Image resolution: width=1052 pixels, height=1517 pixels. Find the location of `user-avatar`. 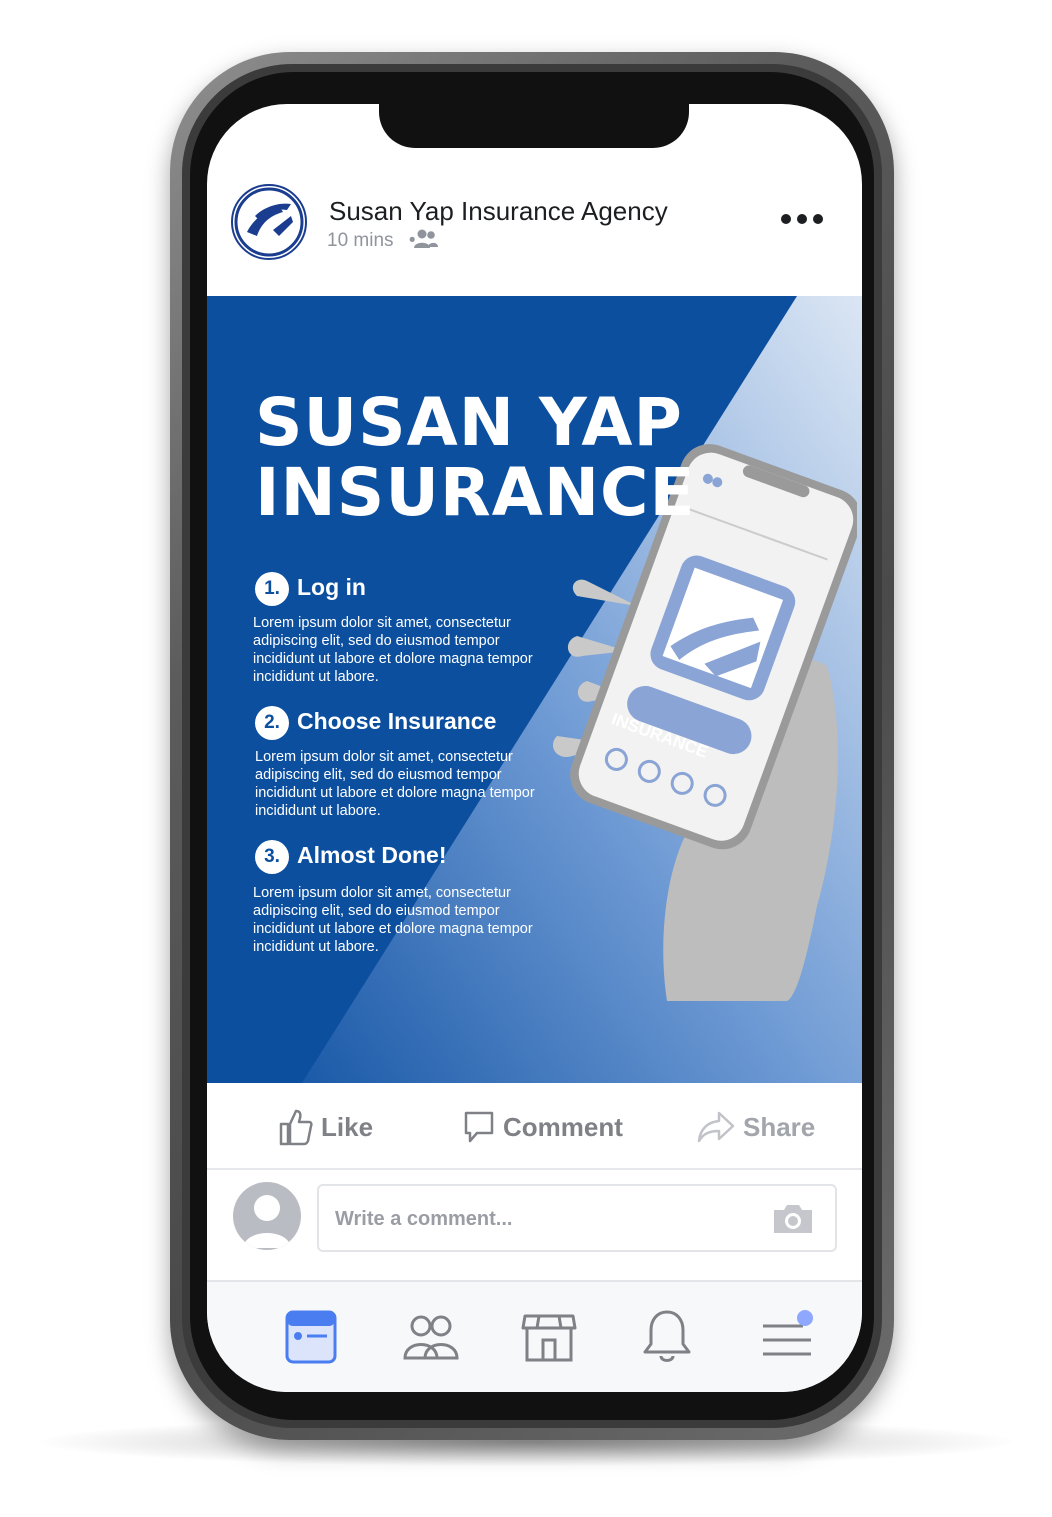

user-avatar is located at coordinates (267, 1216).